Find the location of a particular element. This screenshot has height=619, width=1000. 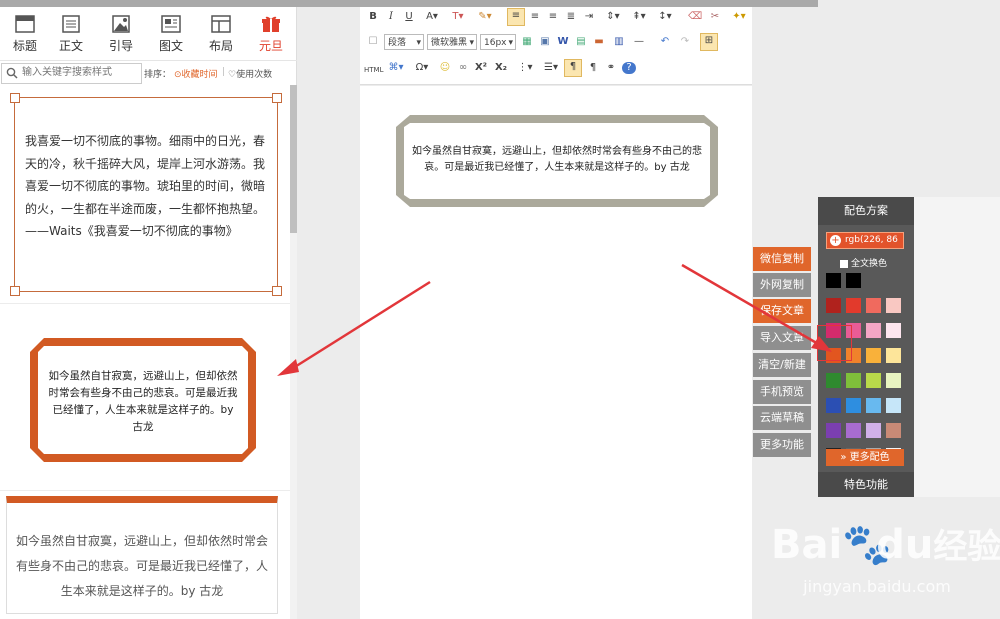

watermark-brand3: 经验 is located at coordinates (966, 547).